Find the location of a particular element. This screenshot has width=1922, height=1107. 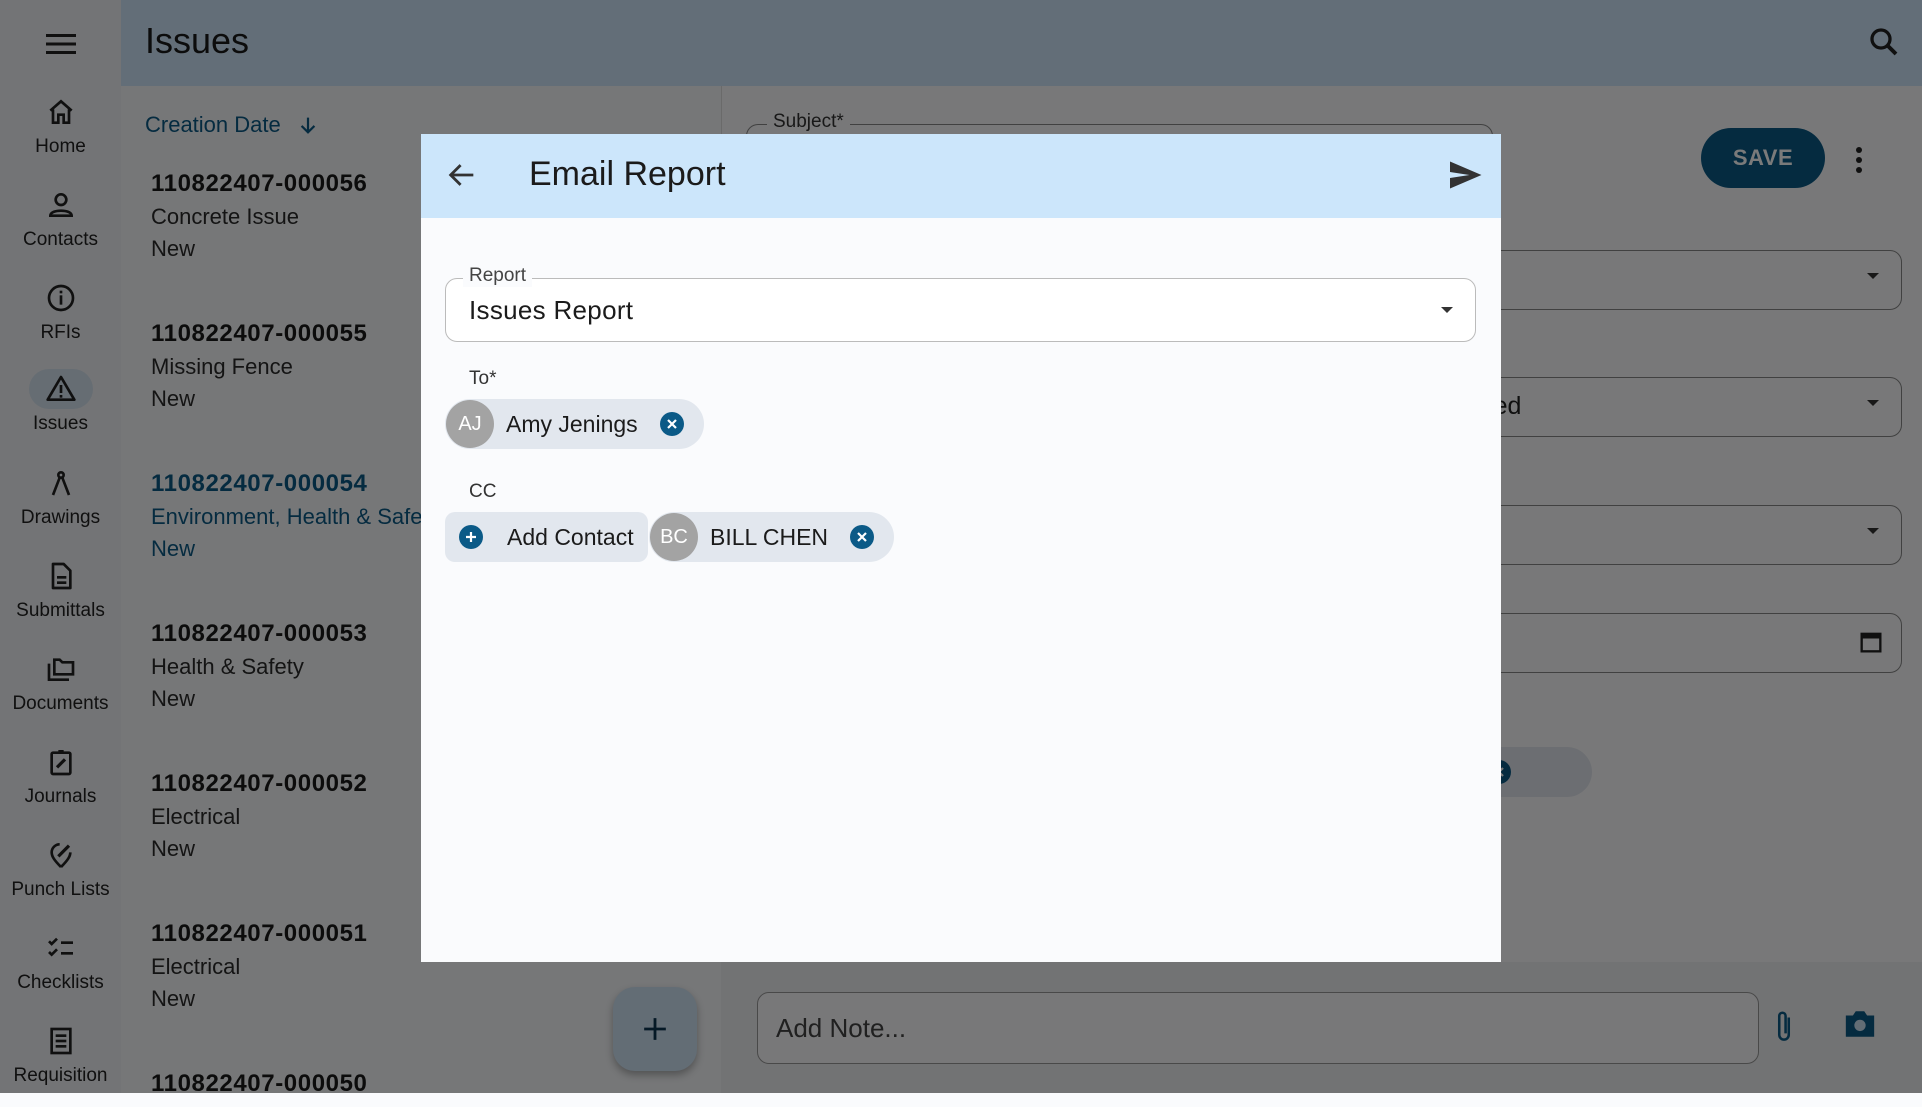

recipient-name: BILL CHEN is located at coordinates (769, 536).